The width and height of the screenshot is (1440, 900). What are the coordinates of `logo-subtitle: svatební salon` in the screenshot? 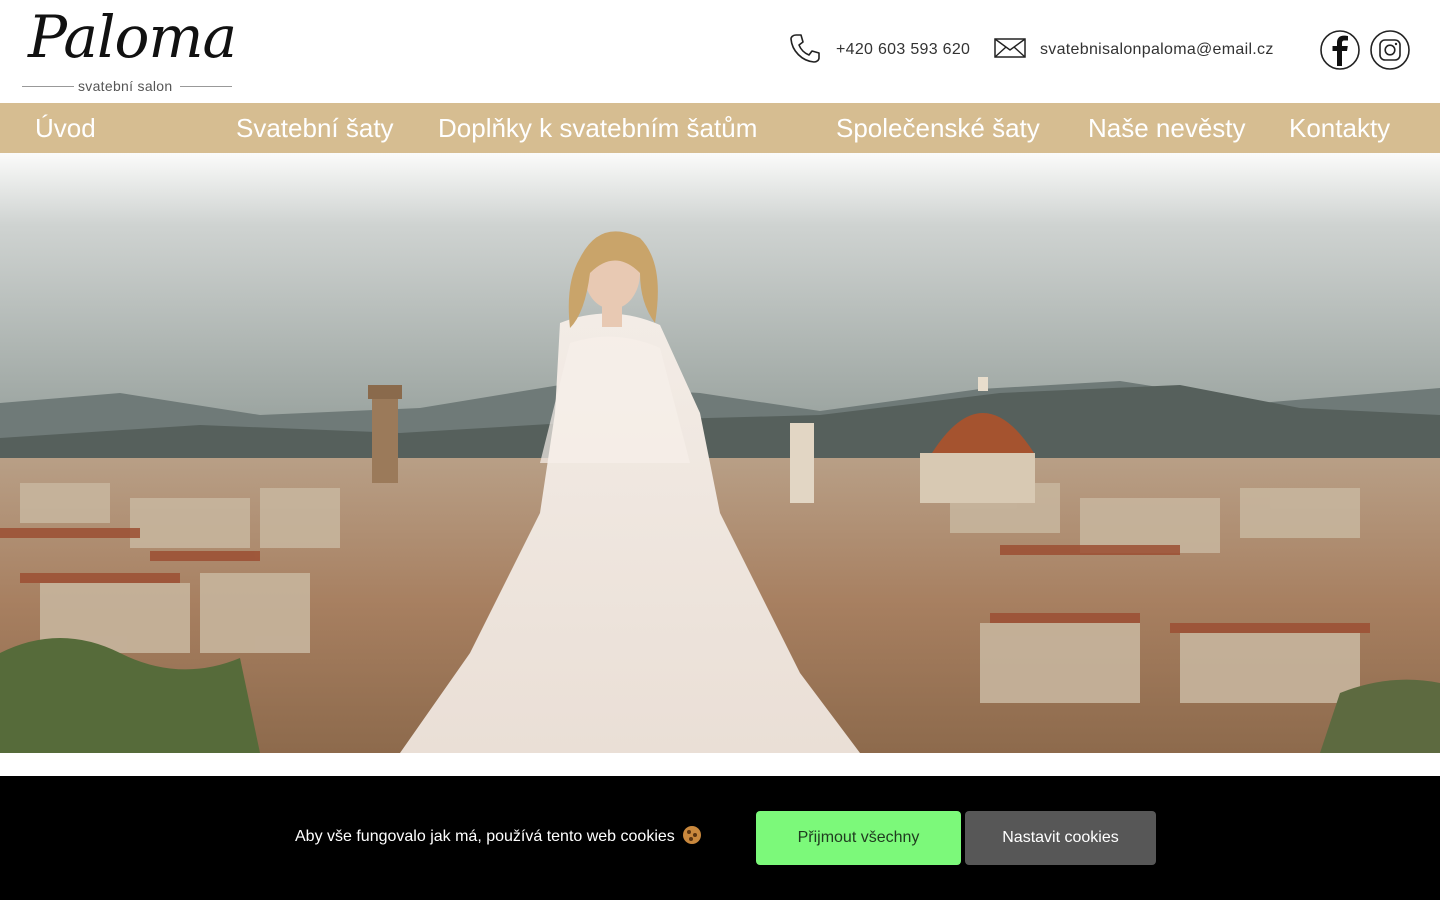 It's located at (125, 86).